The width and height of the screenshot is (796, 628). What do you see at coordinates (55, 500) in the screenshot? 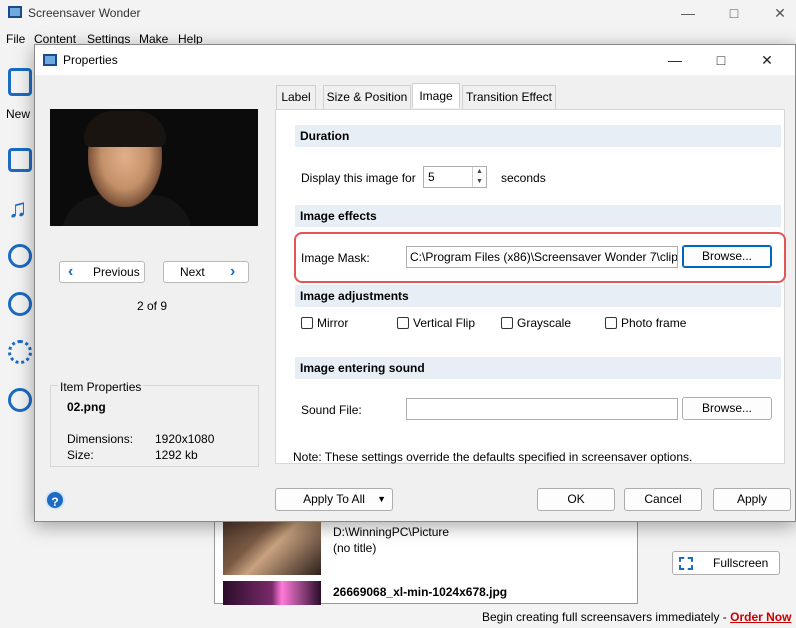
I see `help-icon: ?` at bounding box center [55, 500].